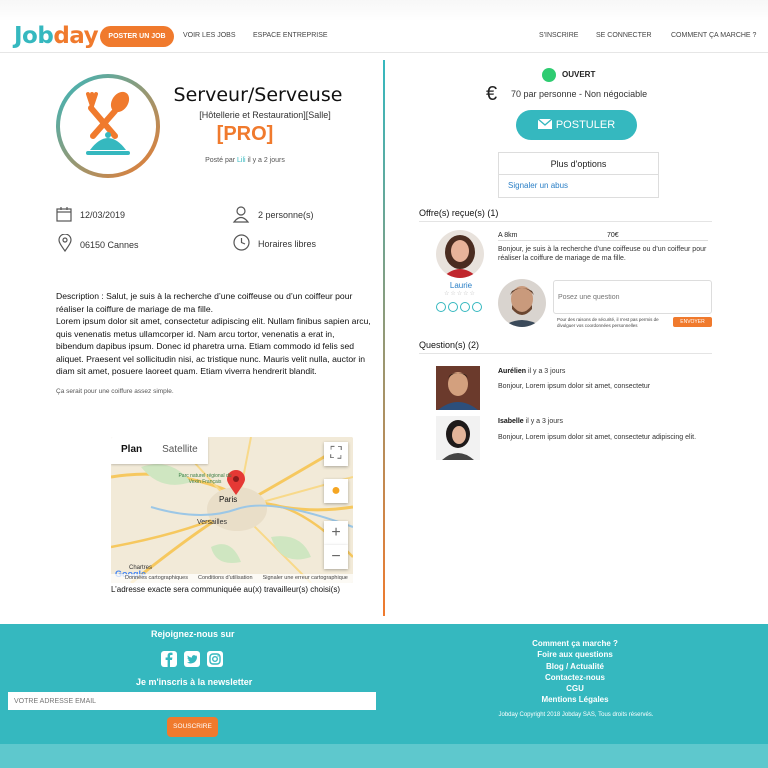  I want to click on person-icon, so click(241, 214).